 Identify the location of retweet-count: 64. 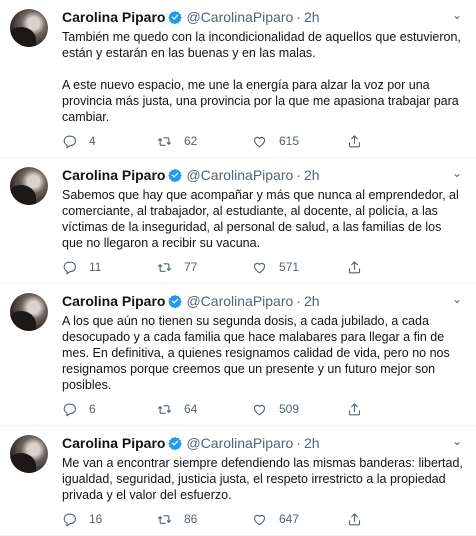
(191, 409).